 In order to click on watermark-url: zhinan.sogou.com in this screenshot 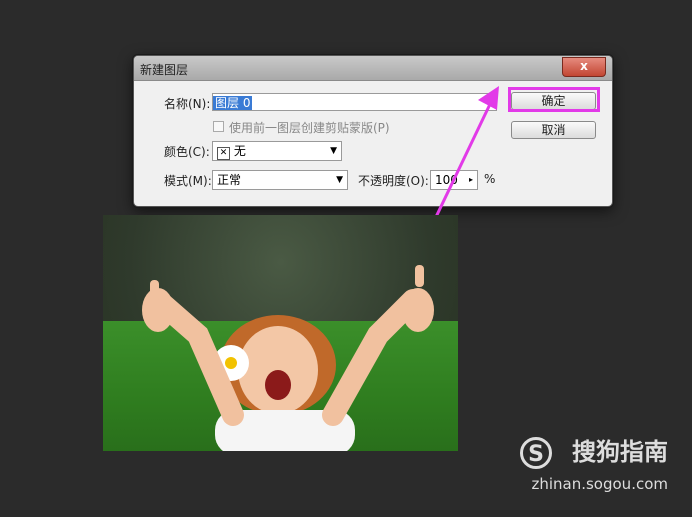, I will do `click(599, 484)`.